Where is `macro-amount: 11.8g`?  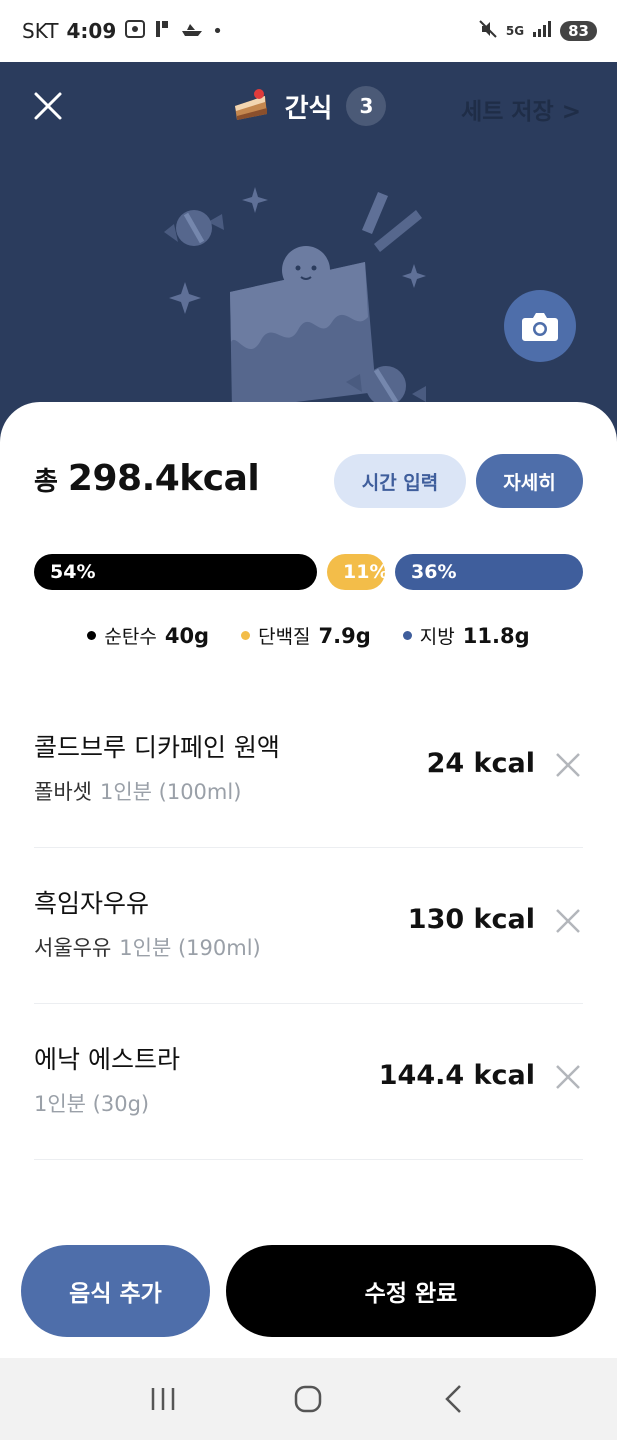 macro-amount: 11.8g is located at coordinates (496, 635).